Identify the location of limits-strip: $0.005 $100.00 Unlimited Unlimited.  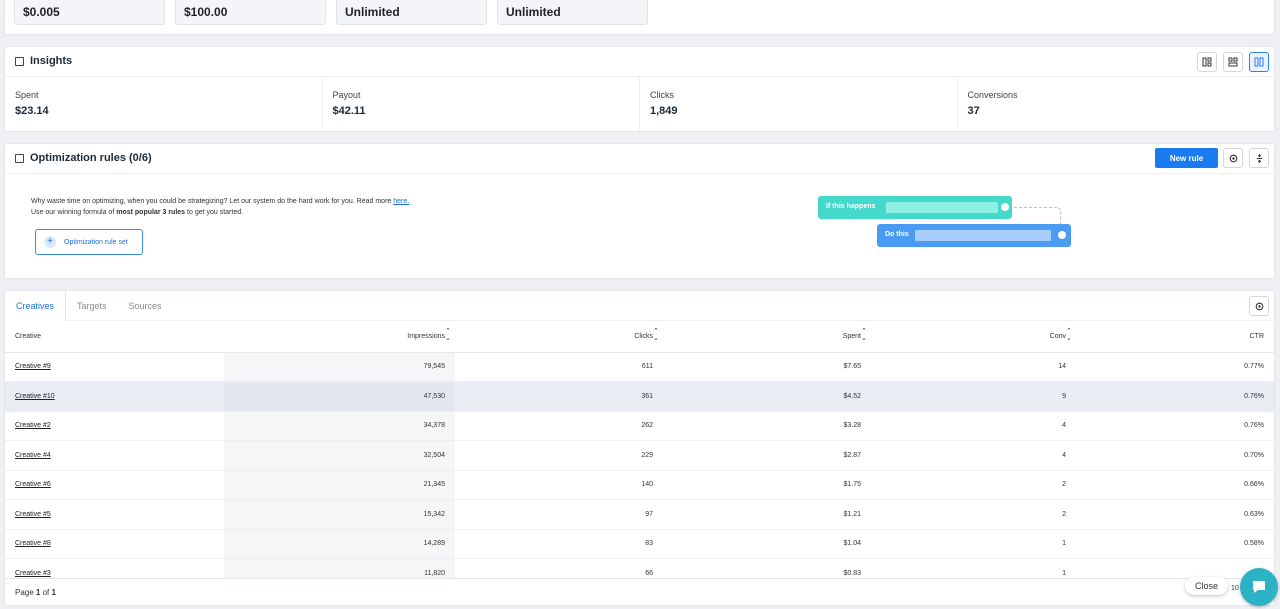
(639, 17).